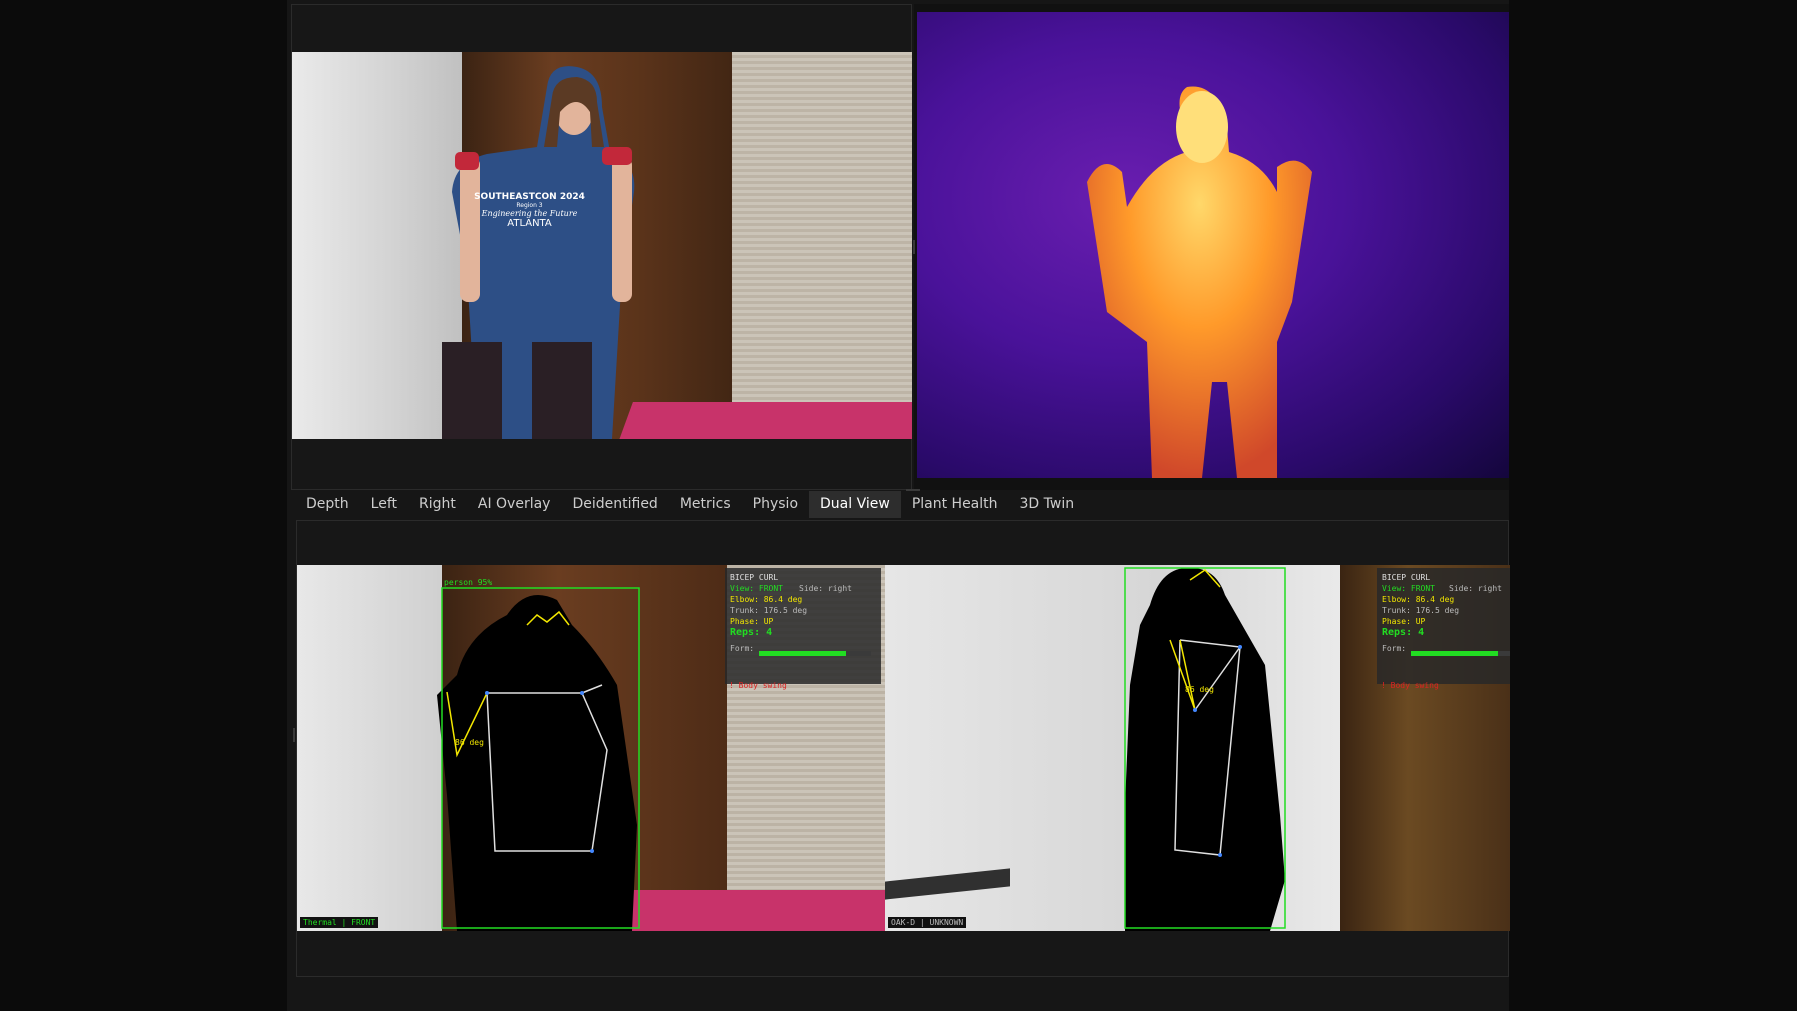 This screenshot has height=1011, width=1797. What do you see at coordinates (775, 504) in the screenshot?
I see `tab-physio: Physio` at bounding box center [775, 504].